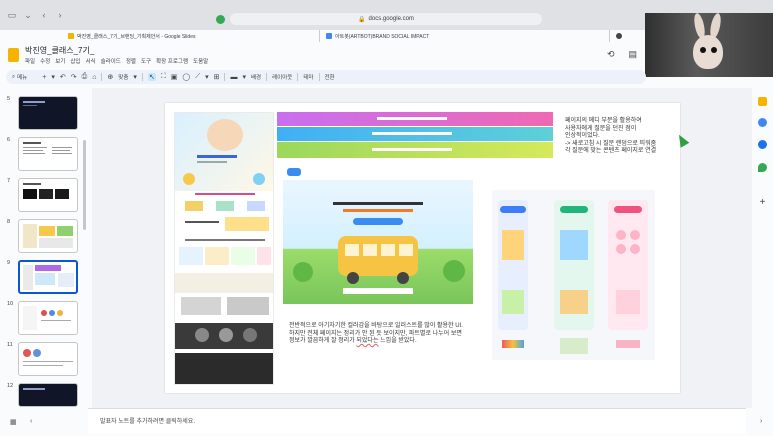  I want to click on slide-number: 8, so click(9, 222).